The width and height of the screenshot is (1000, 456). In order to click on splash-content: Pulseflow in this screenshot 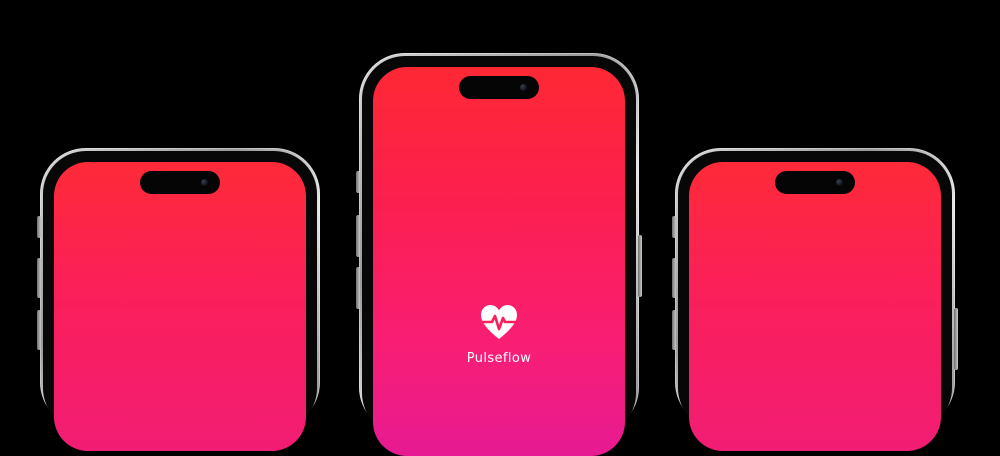, I will do `click(499, 334)`.